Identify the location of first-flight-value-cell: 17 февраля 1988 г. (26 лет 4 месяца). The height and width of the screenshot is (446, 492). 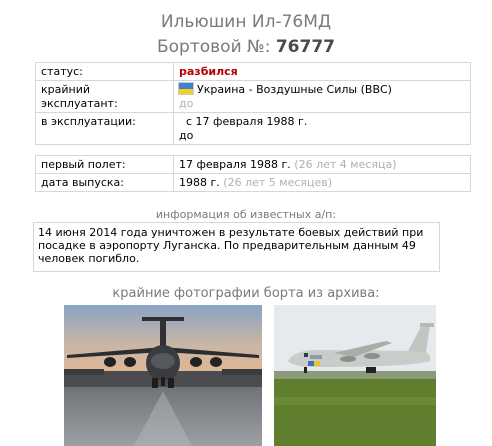
(322, 164).